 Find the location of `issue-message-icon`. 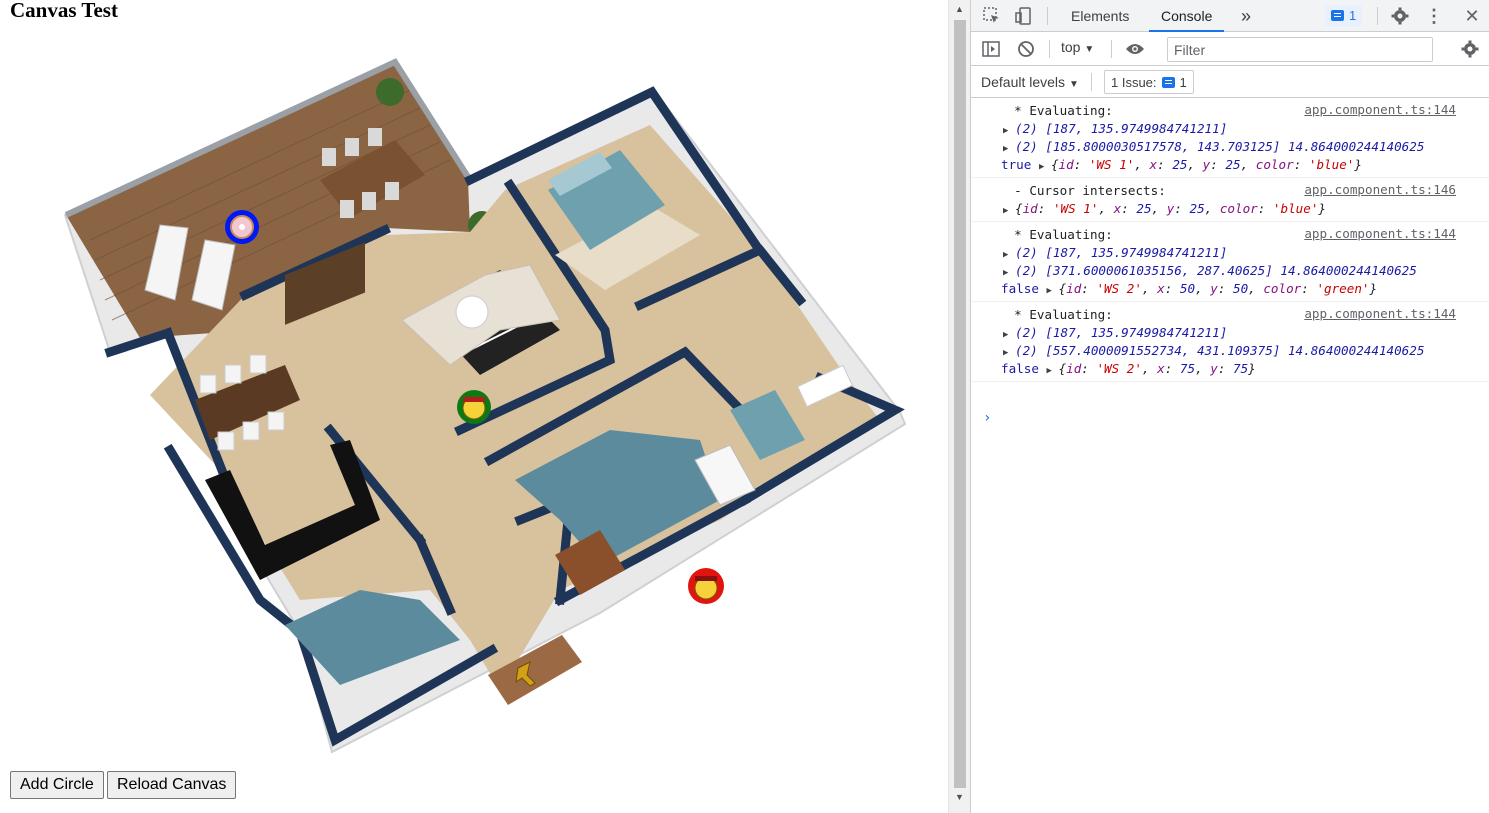

issue-message-icon is located at coordinates (1168, 82).